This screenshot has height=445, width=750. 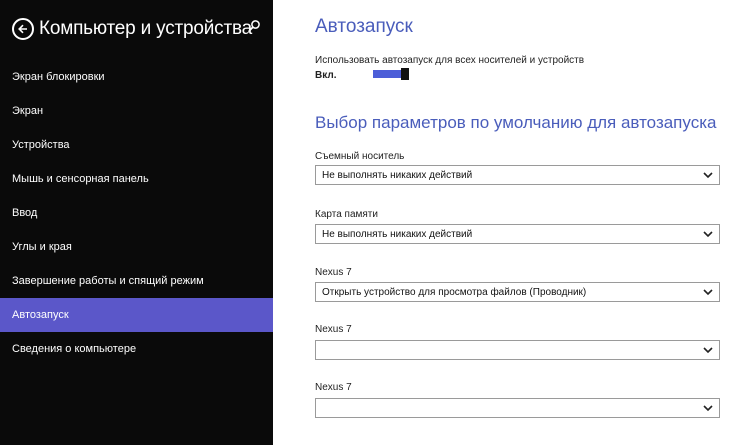 I want to click on sidebar-item-label: Ввод, so click(x=25, y=213).